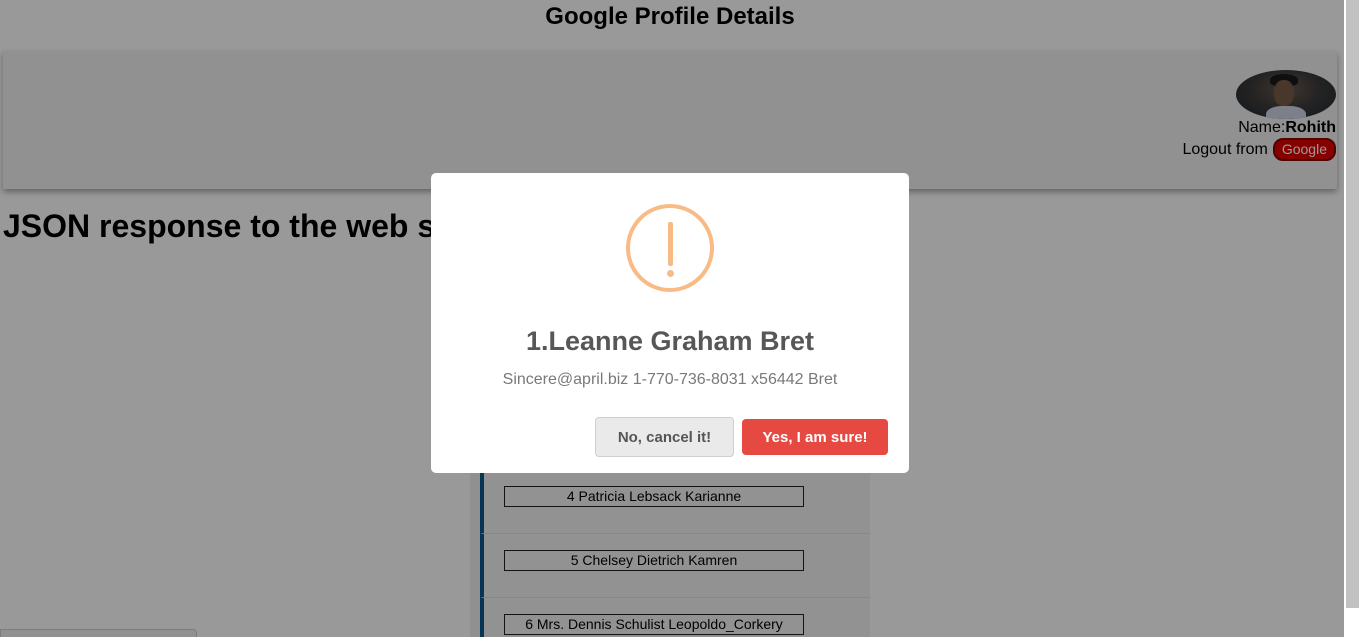 This screenshot has width=1361, height=637. Describe the element at coordinates (670, 341) in the screenshot. I see `dialog-title: 1.Leanne Graham Bret` at that location.